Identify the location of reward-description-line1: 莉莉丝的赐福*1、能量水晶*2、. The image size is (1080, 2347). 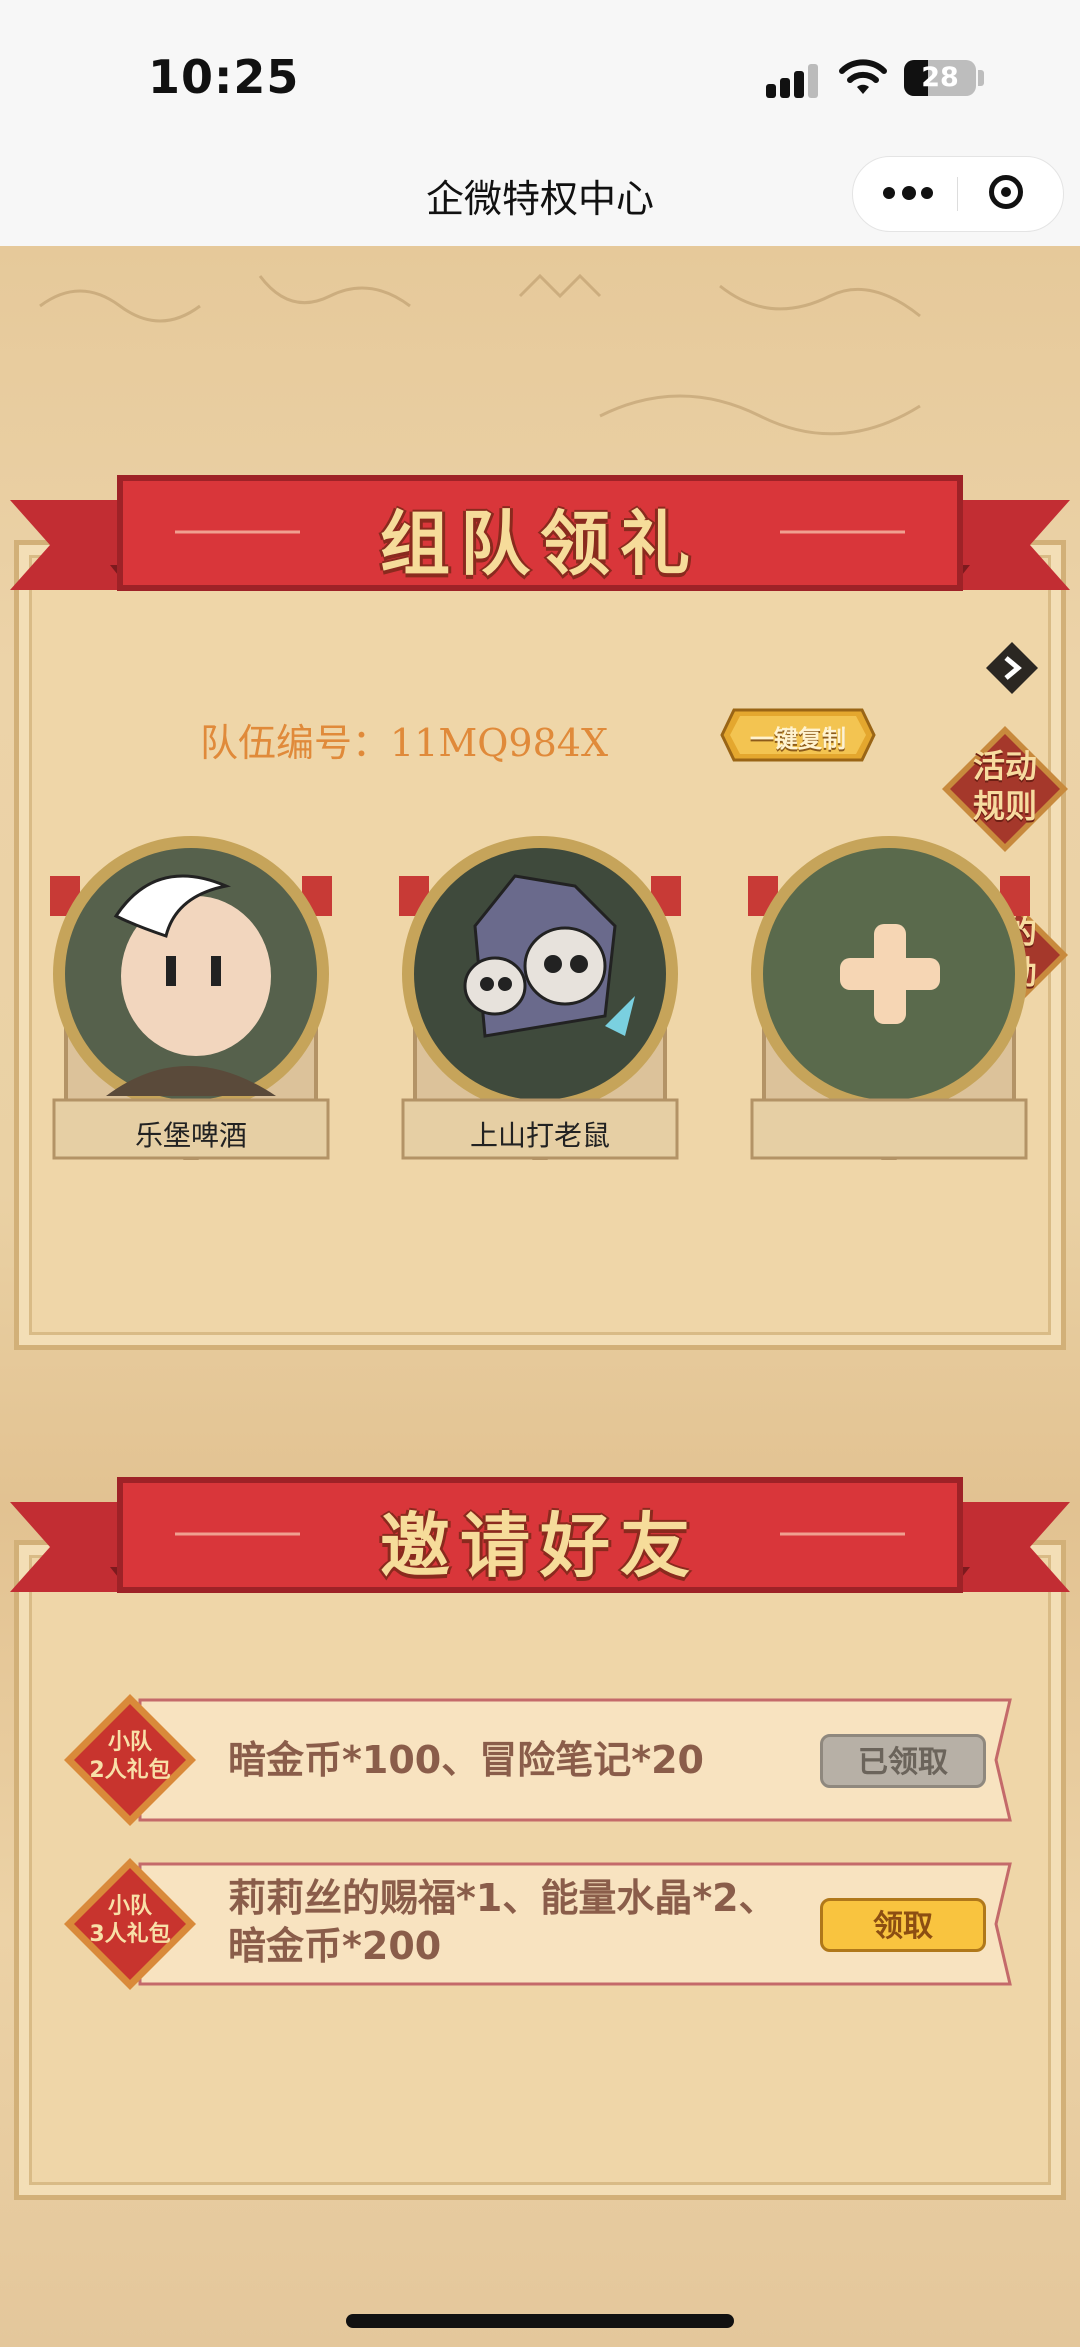
(502, 1898).